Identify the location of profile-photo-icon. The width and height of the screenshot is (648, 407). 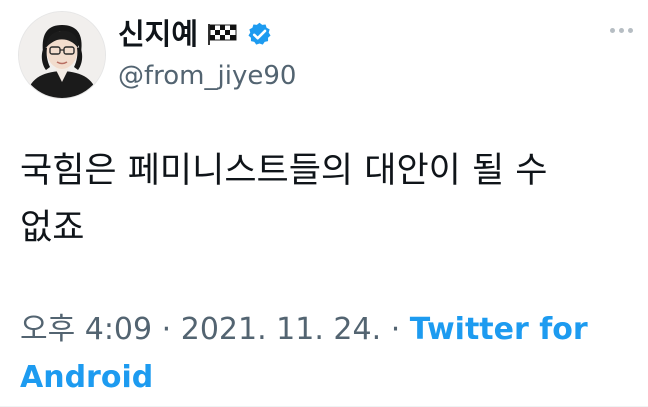
(62, 55).